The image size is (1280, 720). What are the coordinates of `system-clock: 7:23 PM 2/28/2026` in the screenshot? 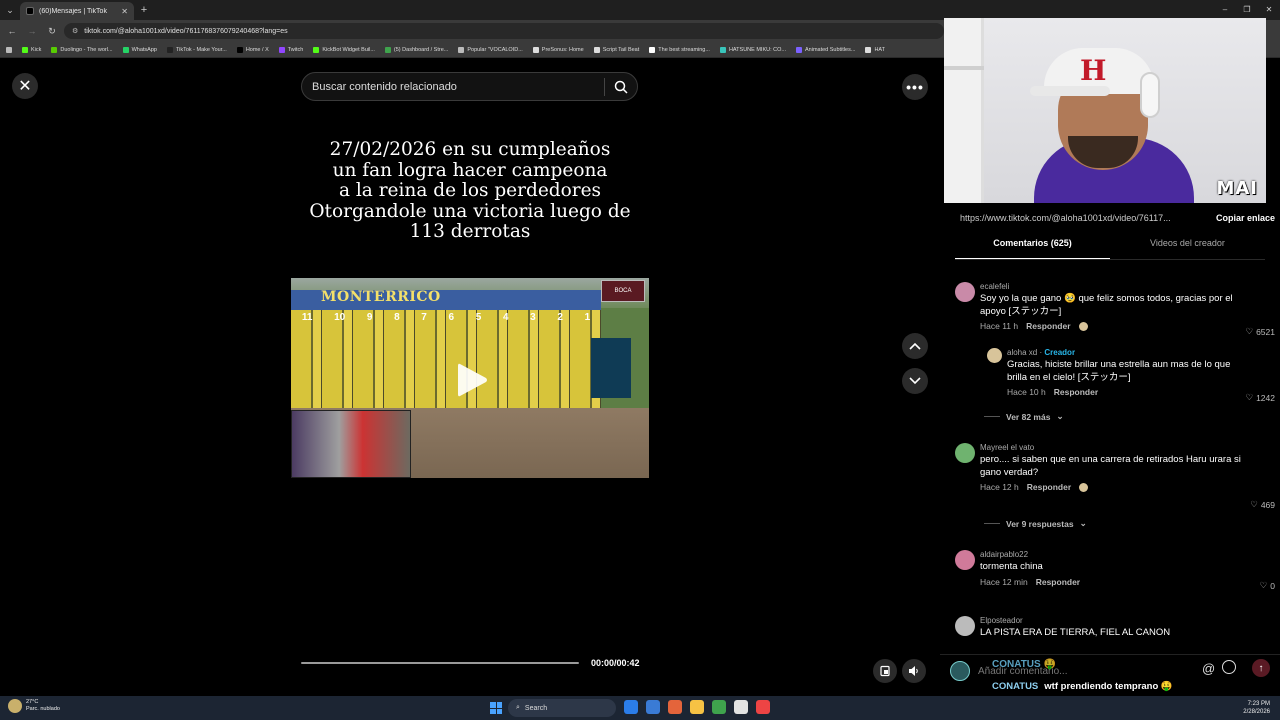 It's located at (1256, 708).